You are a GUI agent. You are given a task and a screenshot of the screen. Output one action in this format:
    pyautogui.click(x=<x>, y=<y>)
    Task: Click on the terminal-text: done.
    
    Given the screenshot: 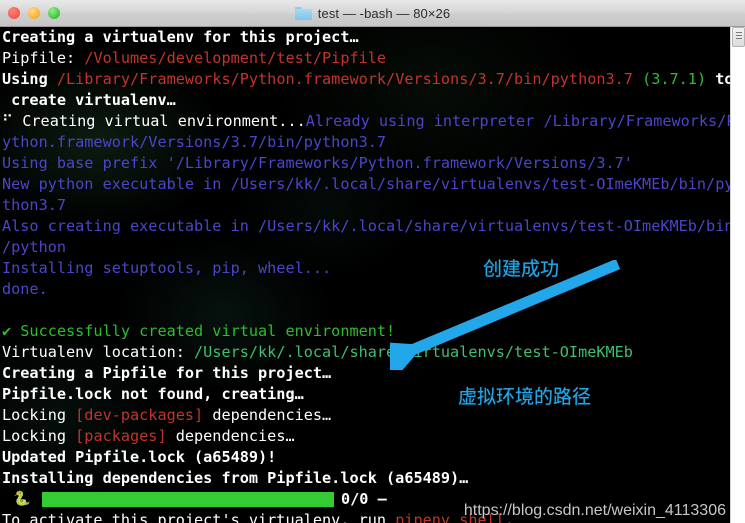 What is the action you would take?
    pyautogui.click(x=25, y=289)
    